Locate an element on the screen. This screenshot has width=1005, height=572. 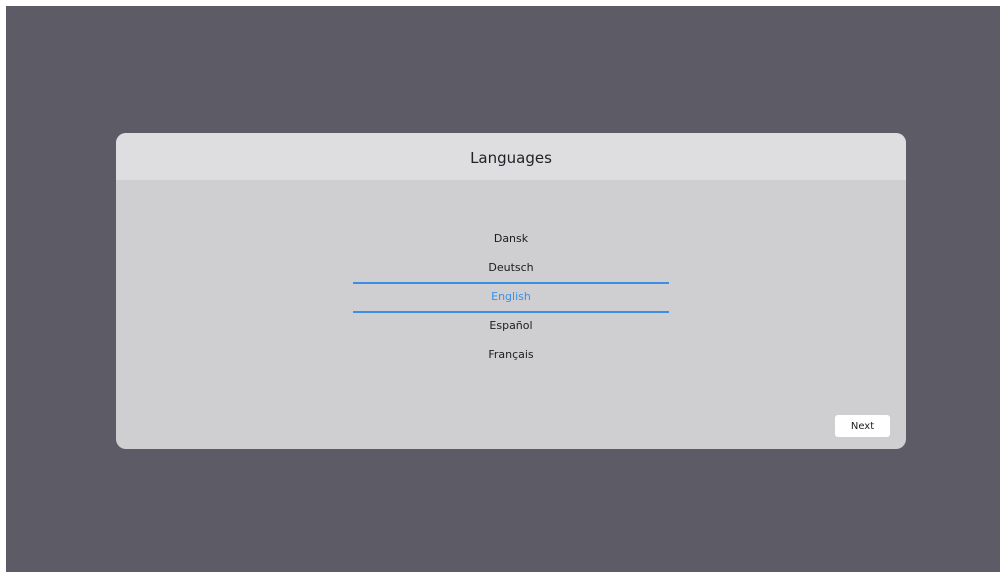
language-option-francais: Français is located at coordinates (511, 354).